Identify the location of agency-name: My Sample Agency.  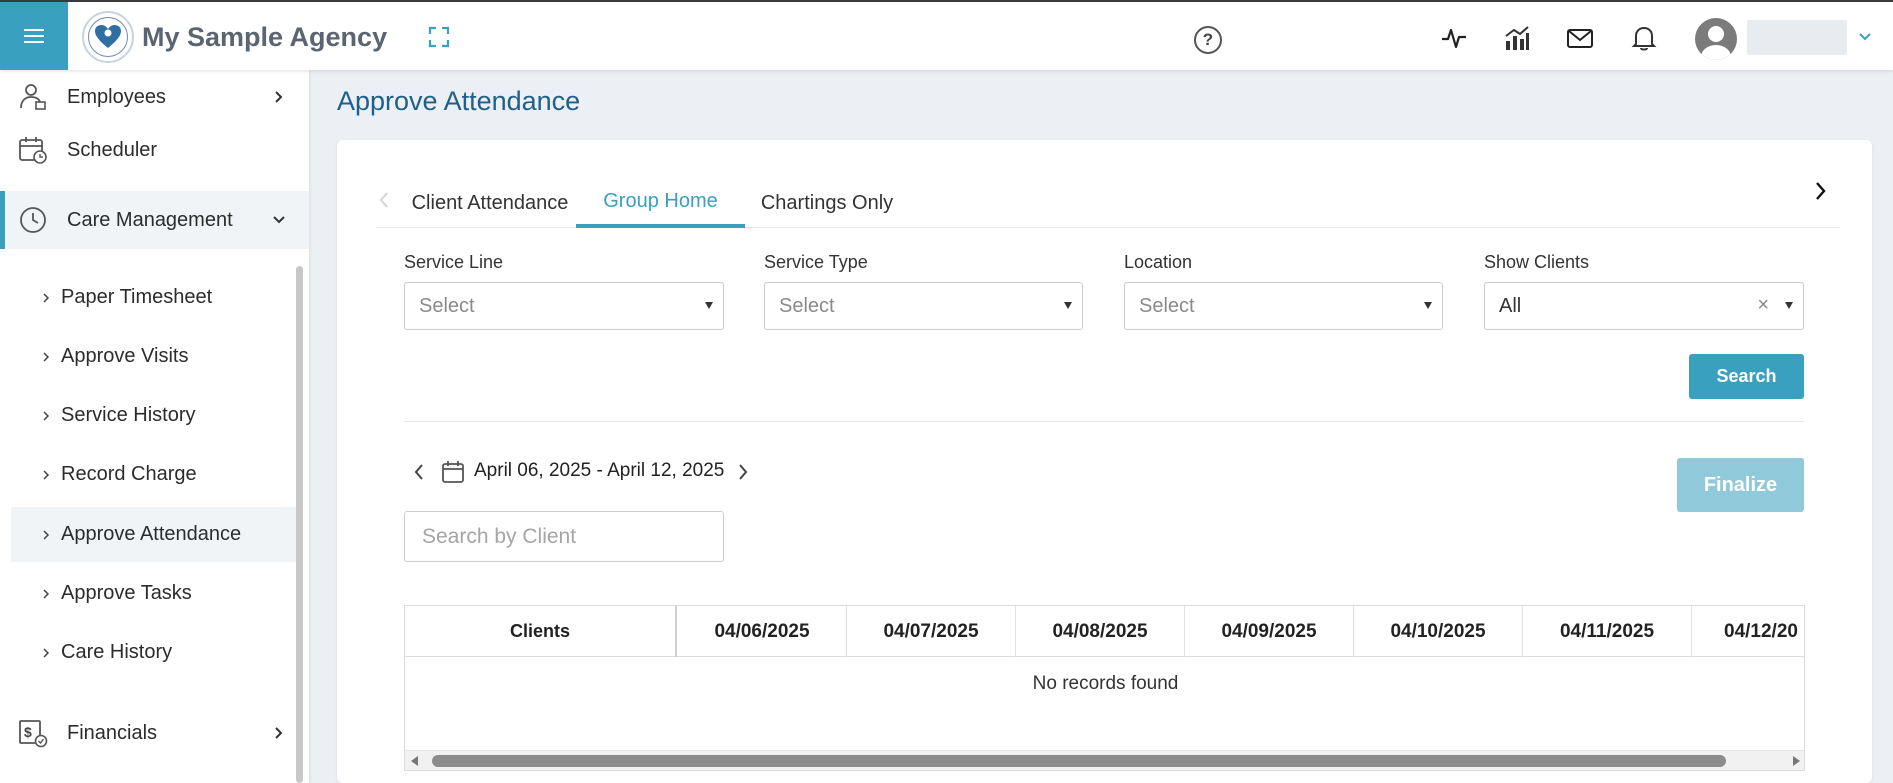
(265, 37).